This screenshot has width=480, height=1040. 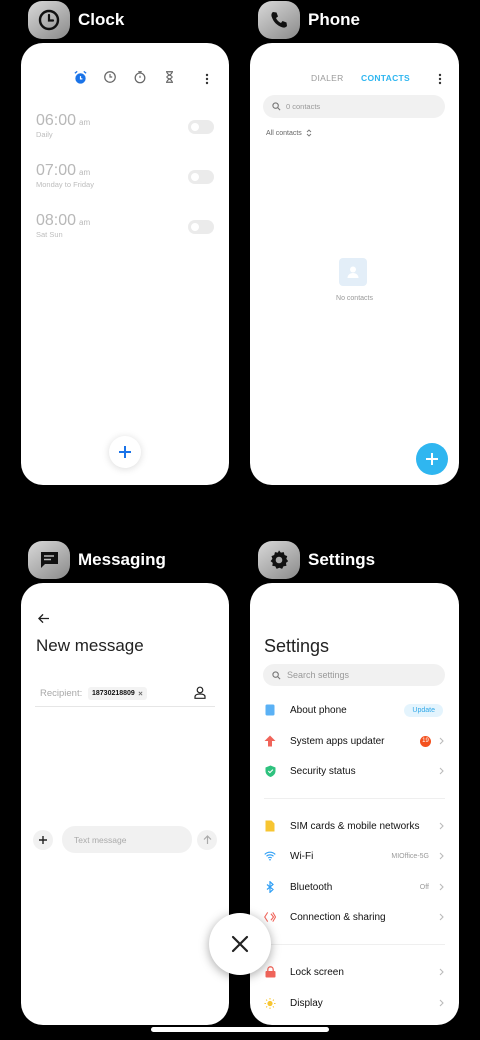 I want to click on settings-item-bluetooth: Bluetooth Off, so click(x=354, y=887).